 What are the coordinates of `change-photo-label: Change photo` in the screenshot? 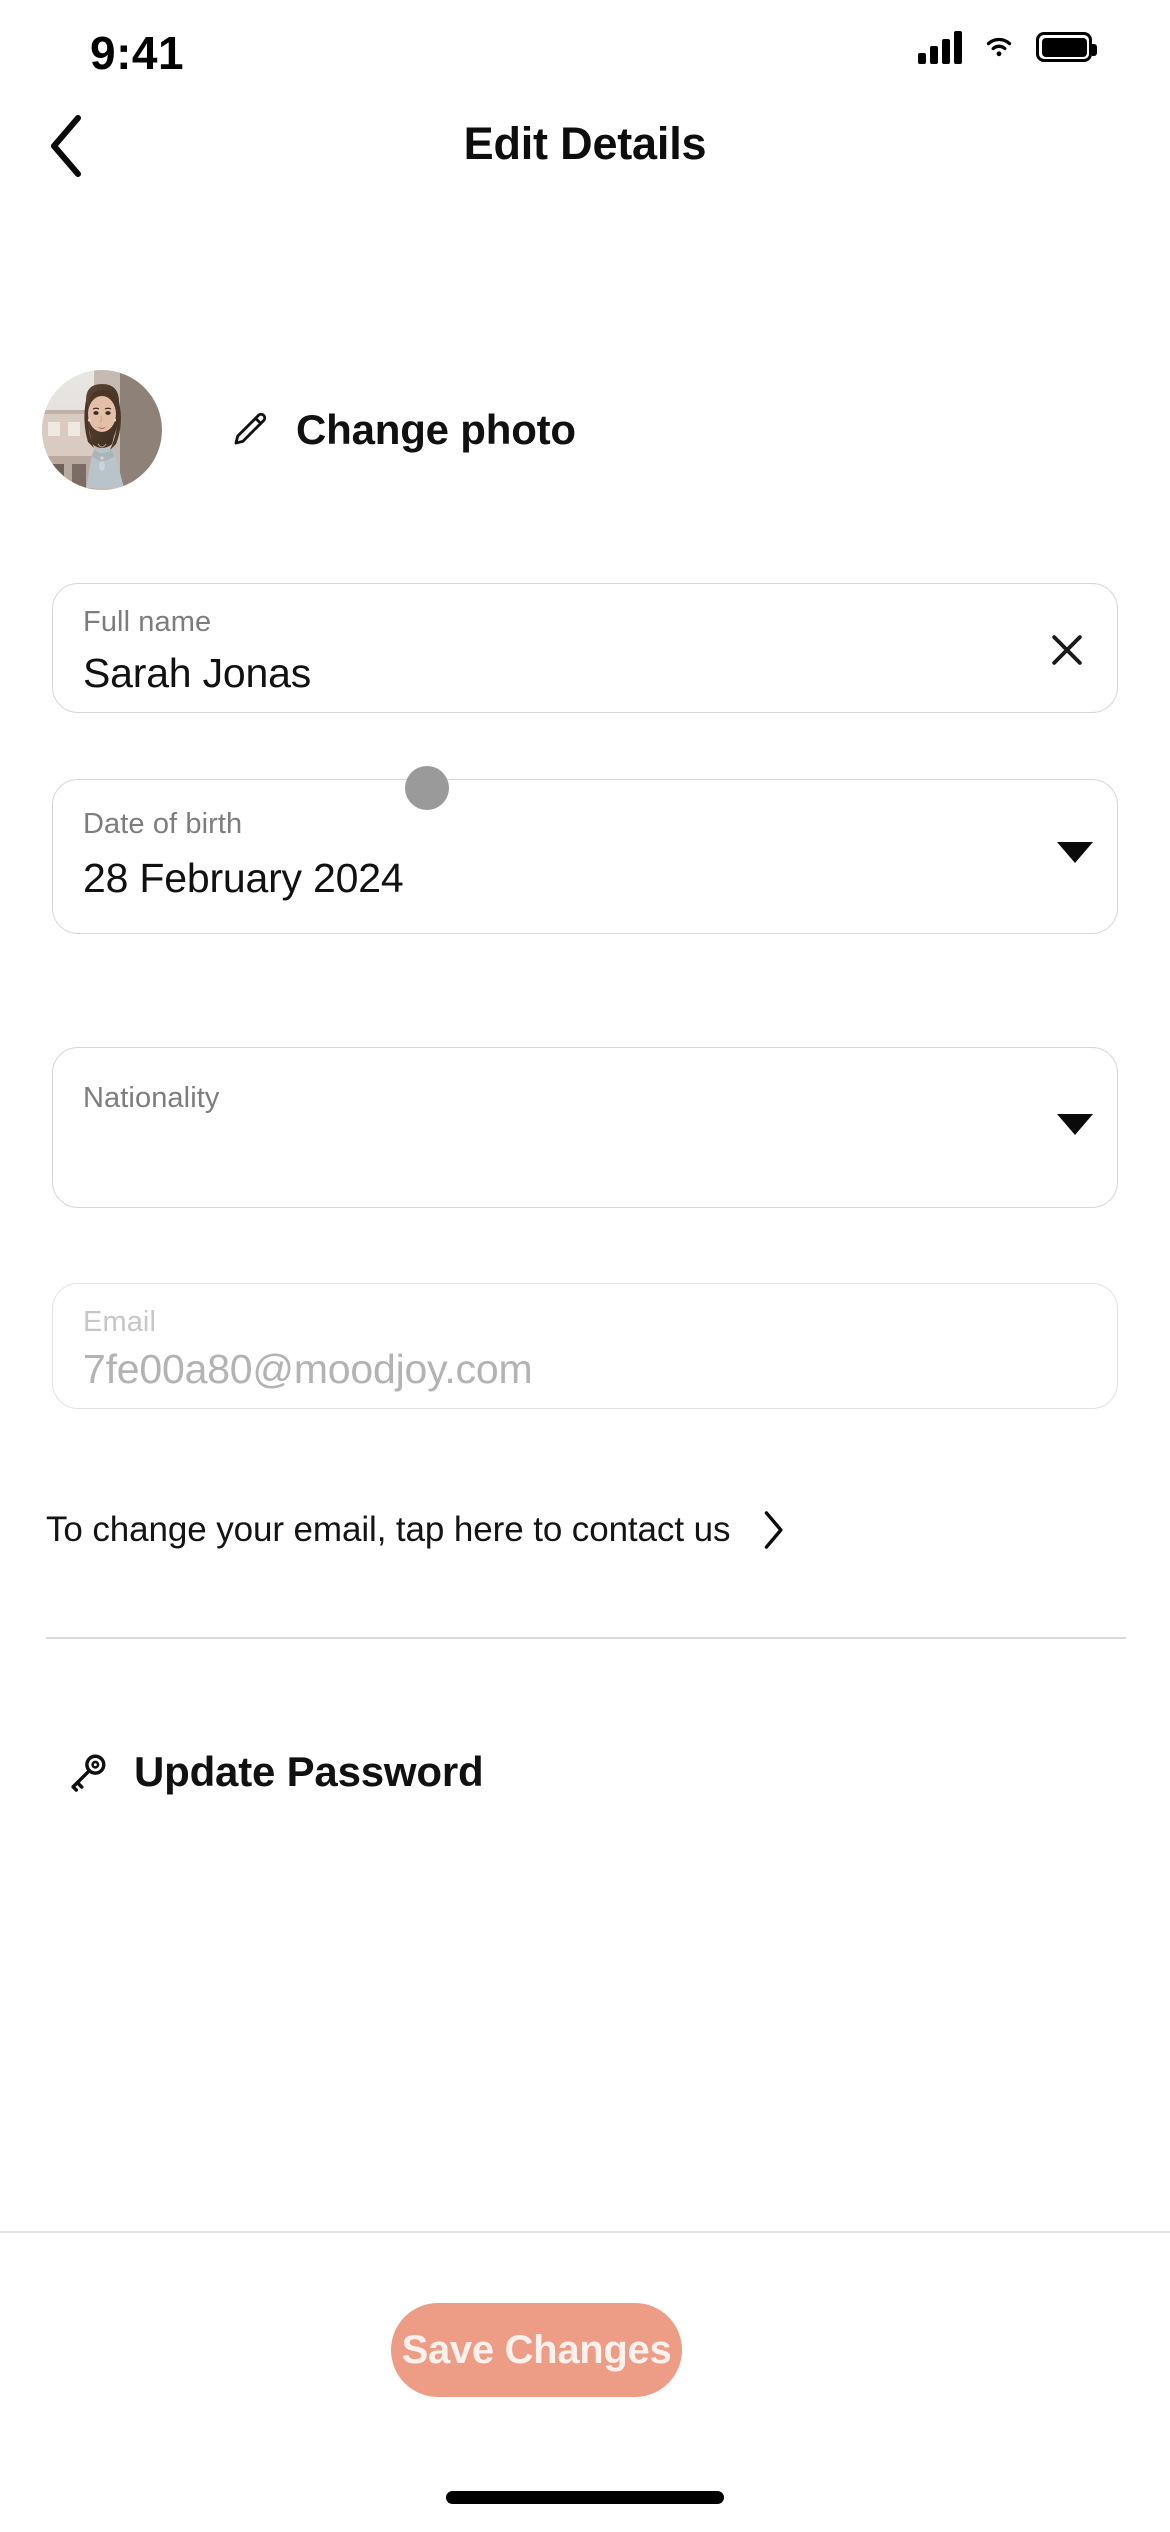 It's located at (436, 429).